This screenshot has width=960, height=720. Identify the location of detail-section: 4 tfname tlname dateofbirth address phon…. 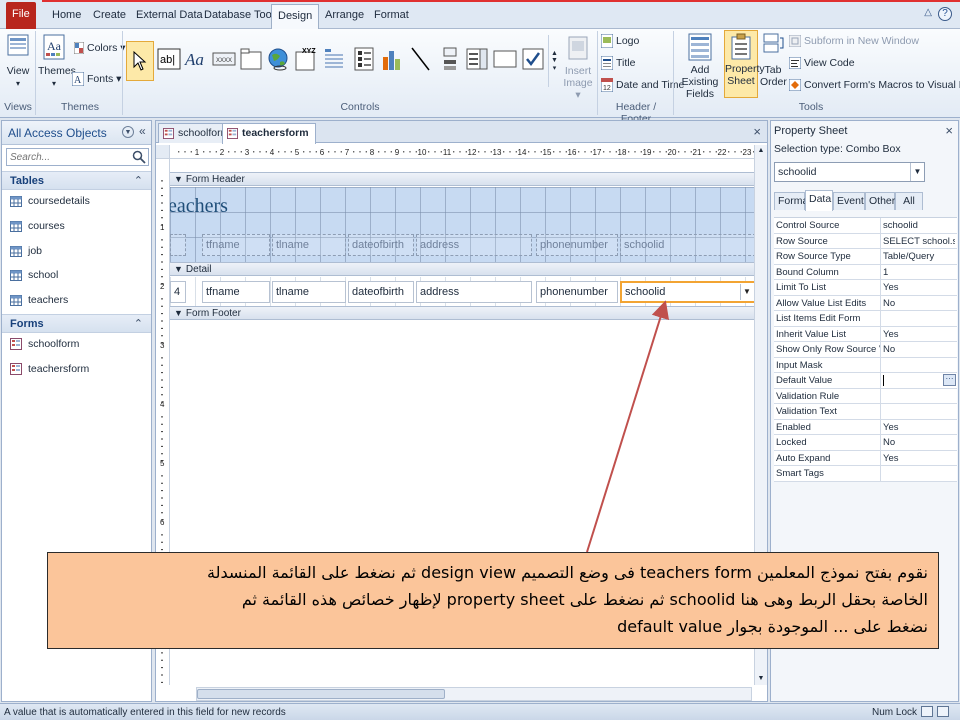
(463, 292).